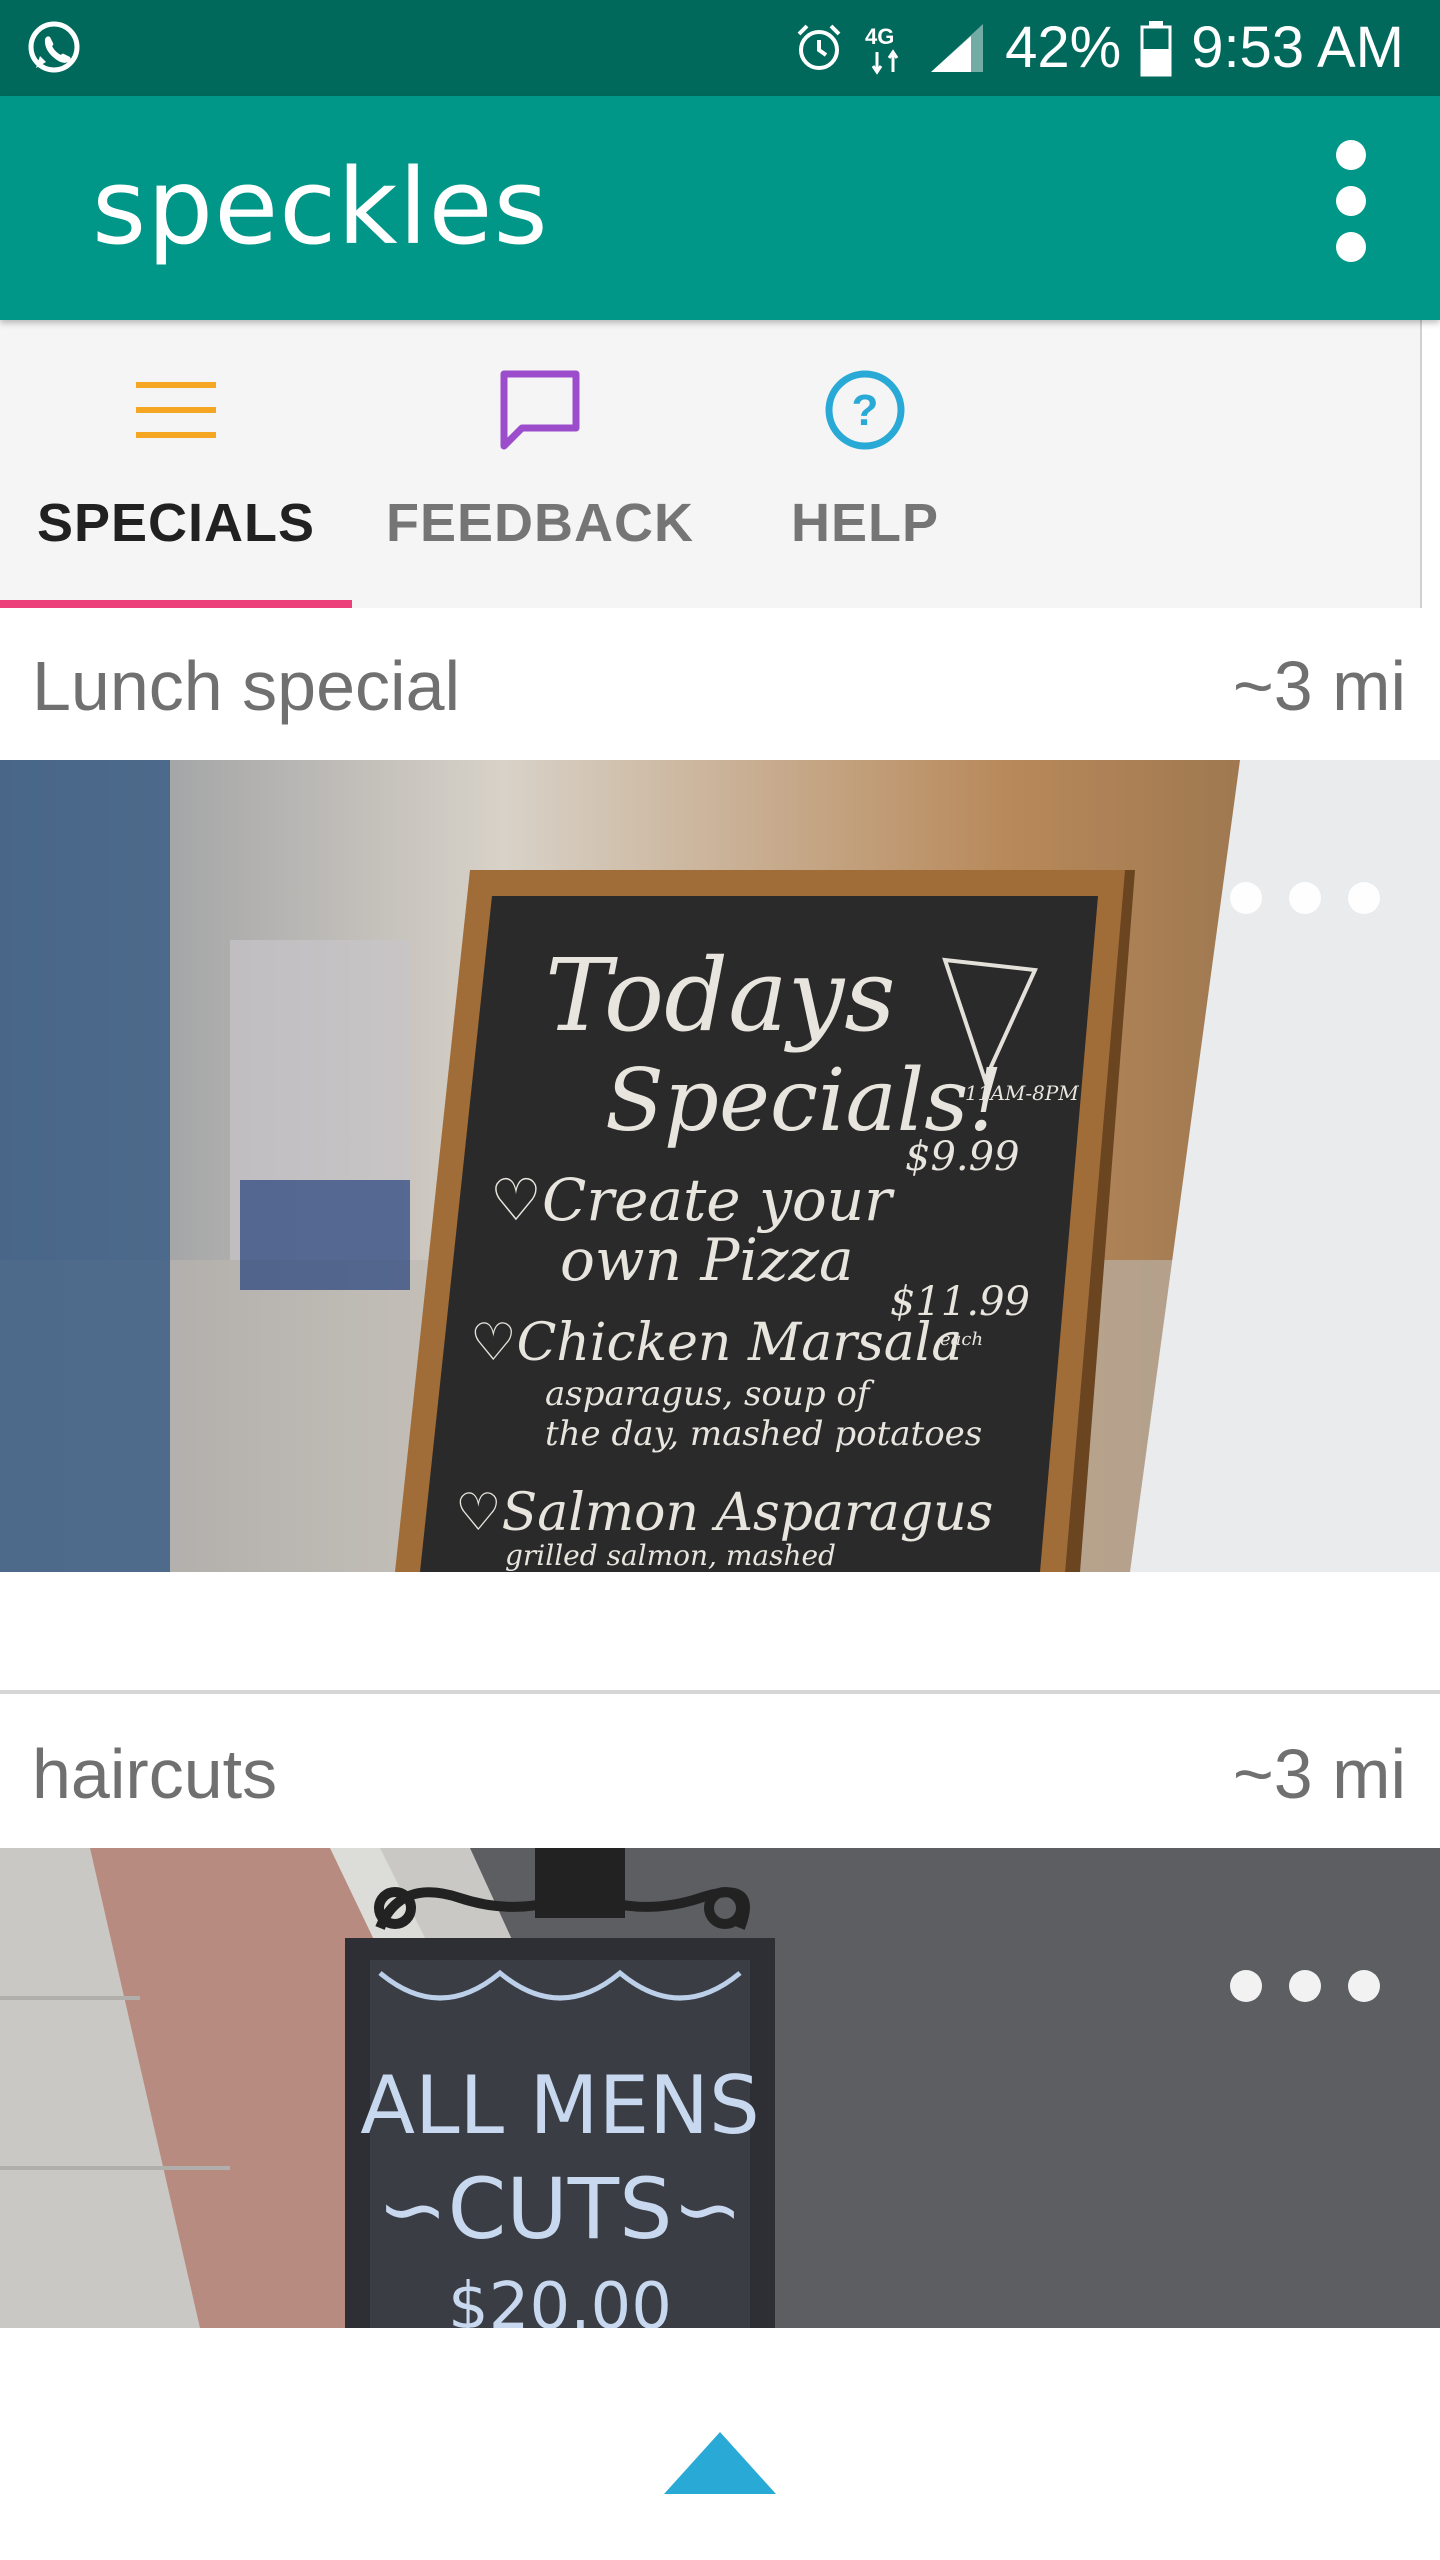  What do you see at coordinates (540, 464) in the screenshot?
I see `tab-feedback: FEEDBACK` at bounding box center [540, 464].